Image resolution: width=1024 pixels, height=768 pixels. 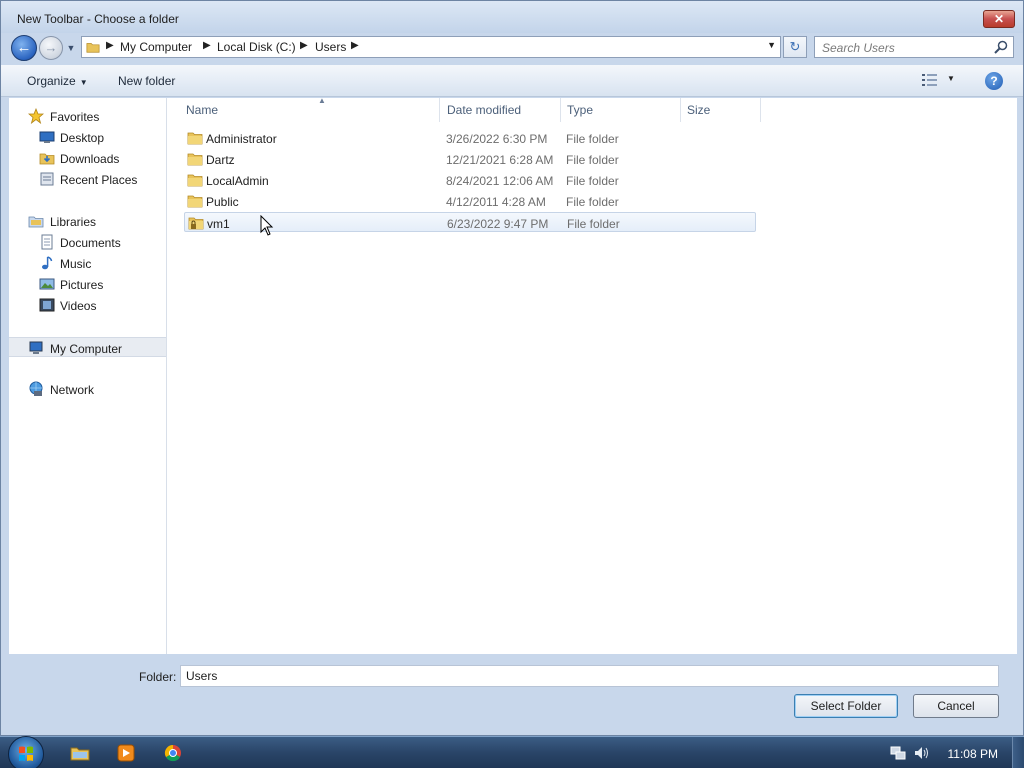 I want to click on breadcrumb-local-disk: Local Disk (C:), so click(x=256, y=47).